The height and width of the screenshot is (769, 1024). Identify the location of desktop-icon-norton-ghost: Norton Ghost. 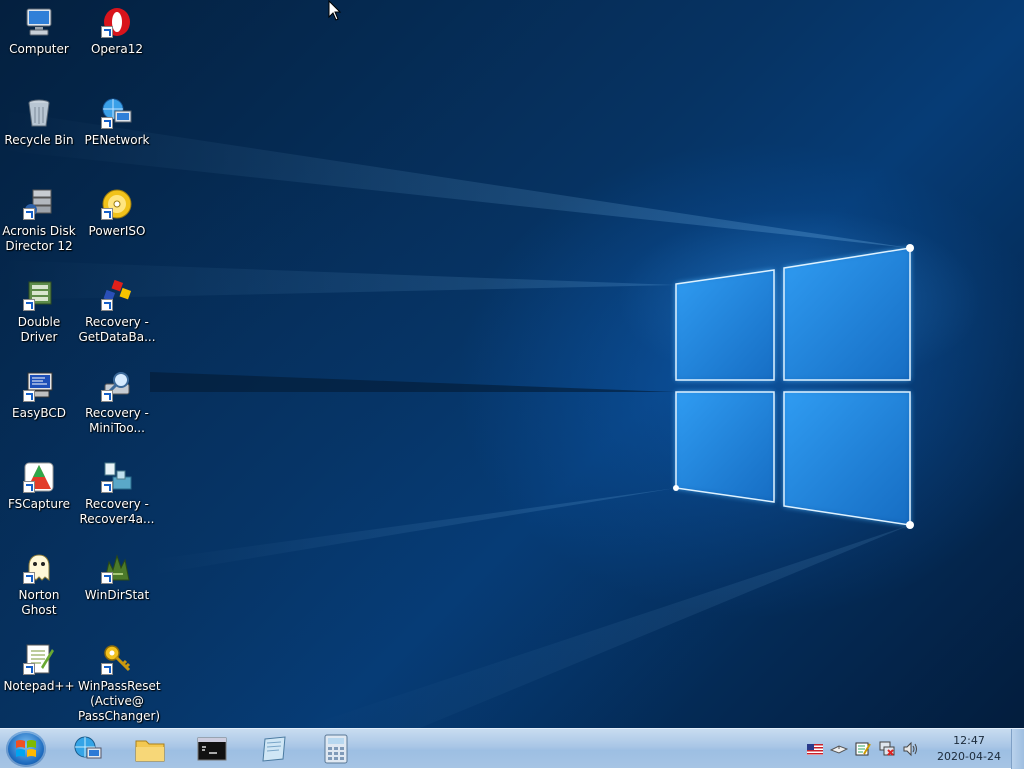
(39, 585).